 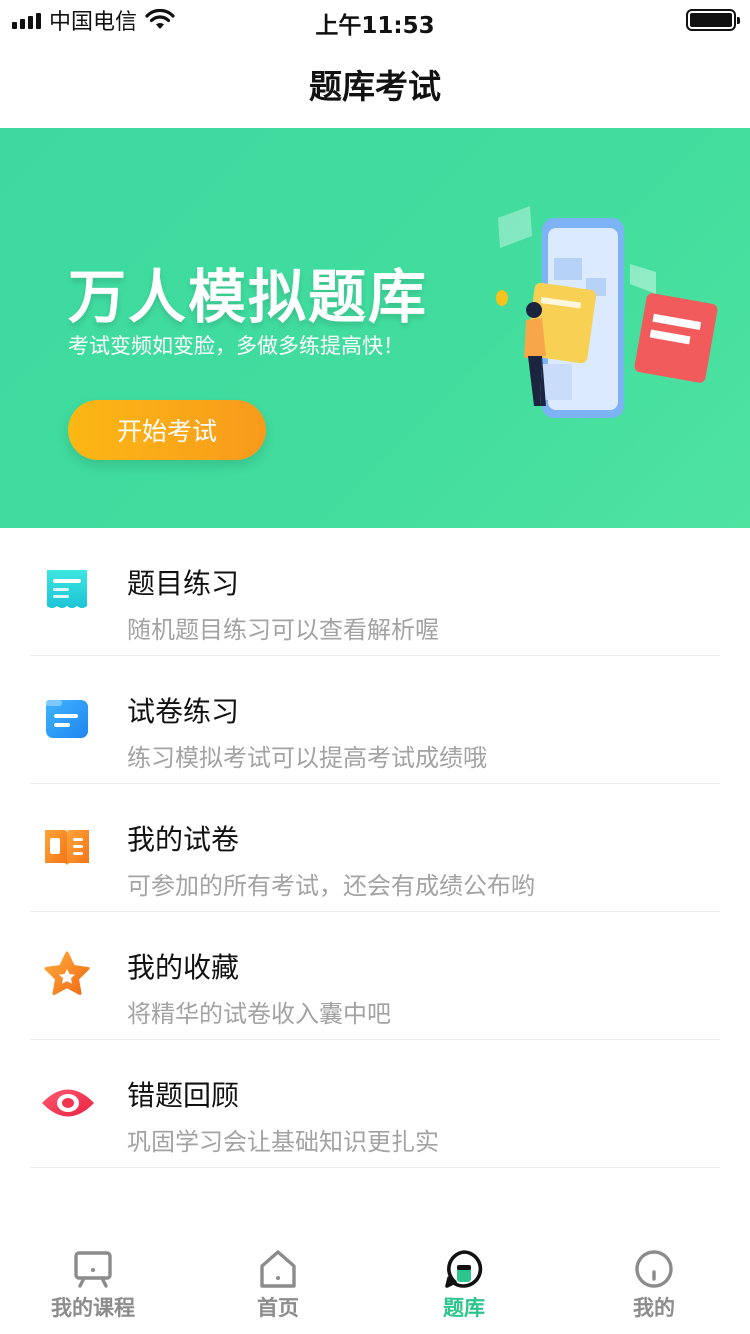 What do you see at coordinates (331, 886) in the screenshot?
I see `item-description: 可参加的所有考试，还会有成绩公布哟` at bounding box center [331, 886].